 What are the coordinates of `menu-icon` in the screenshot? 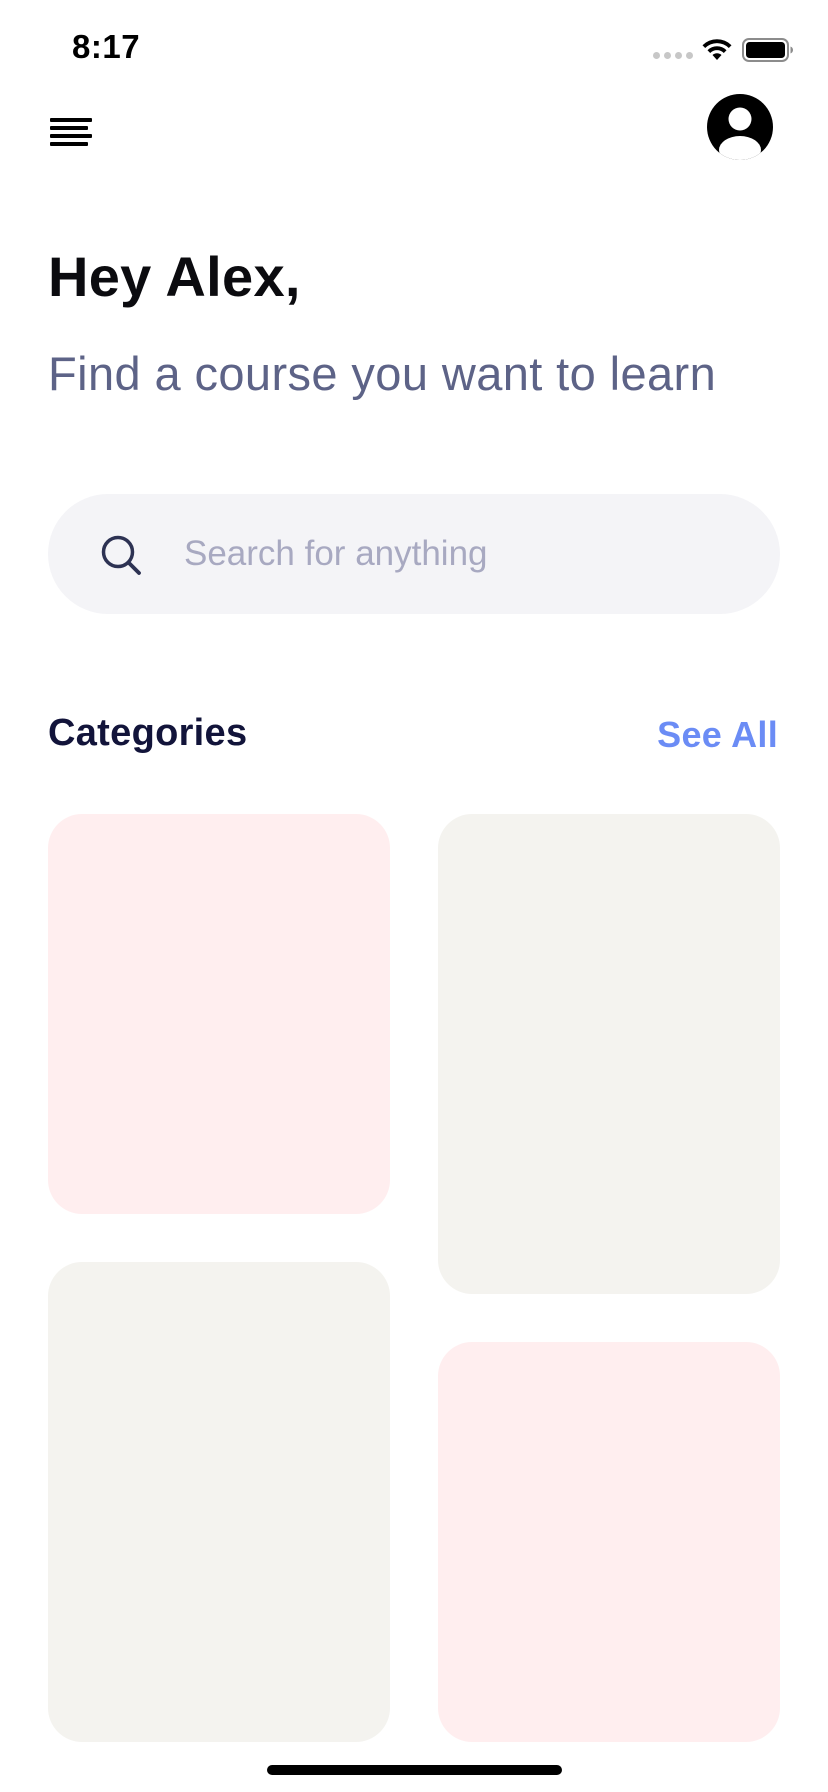 It's located at (71, 132).